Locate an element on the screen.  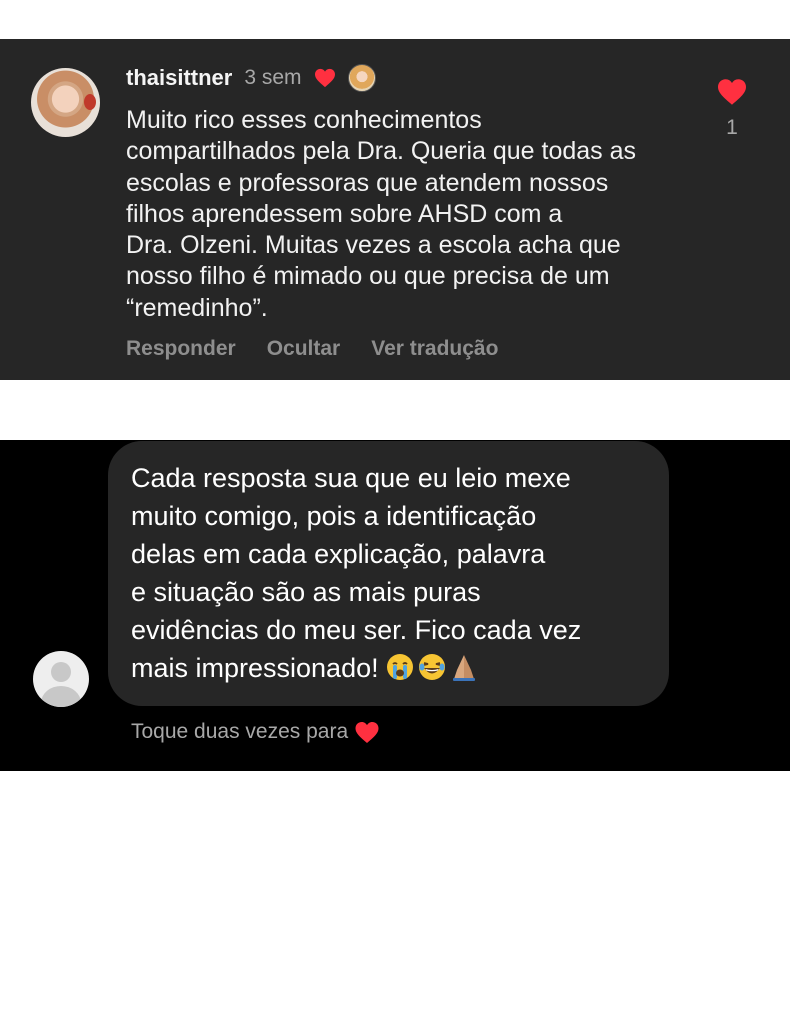
hide-button: Ocultar is located at coordinates (304, 349).